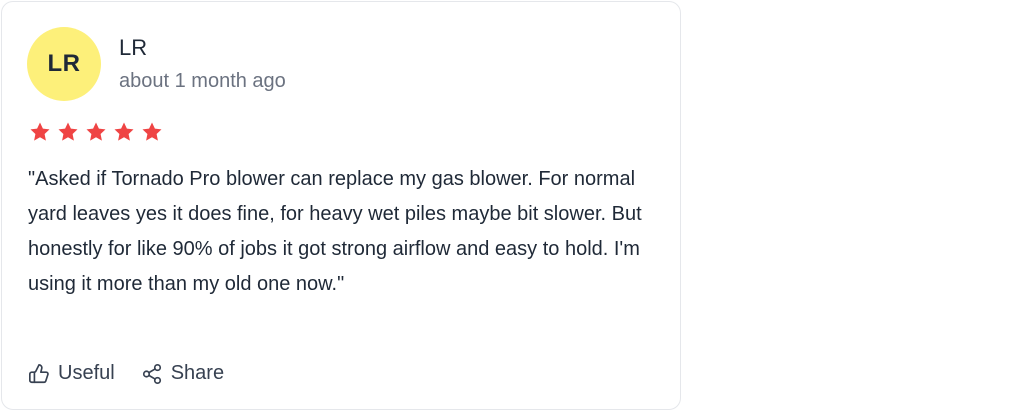  Describe the element at coordinates (202, 81) in the screenshot. I see `review-timestamp: about 1 month ago` at that location.